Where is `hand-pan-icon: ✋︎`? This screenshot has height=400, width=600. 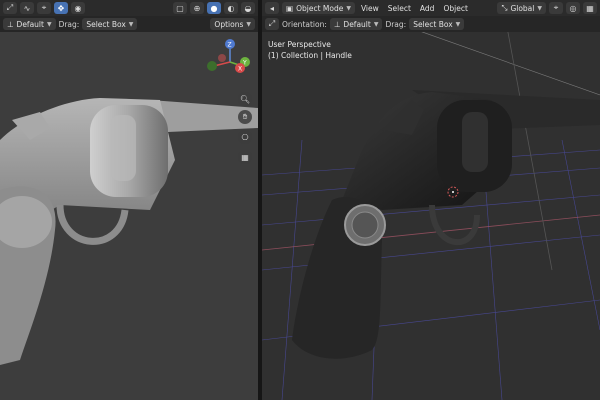
hand-pan-icon: ✋︎ is located at coordinates (245, 117).